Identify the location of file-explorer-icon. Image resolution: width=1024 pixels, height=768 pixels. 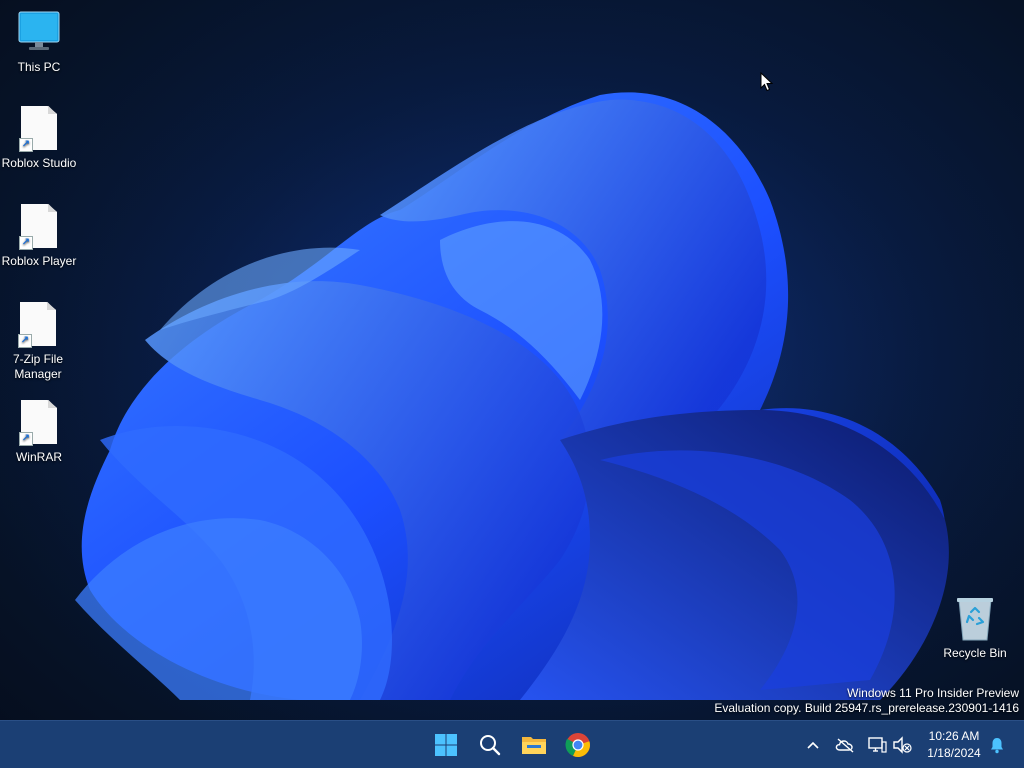
(534, 745).